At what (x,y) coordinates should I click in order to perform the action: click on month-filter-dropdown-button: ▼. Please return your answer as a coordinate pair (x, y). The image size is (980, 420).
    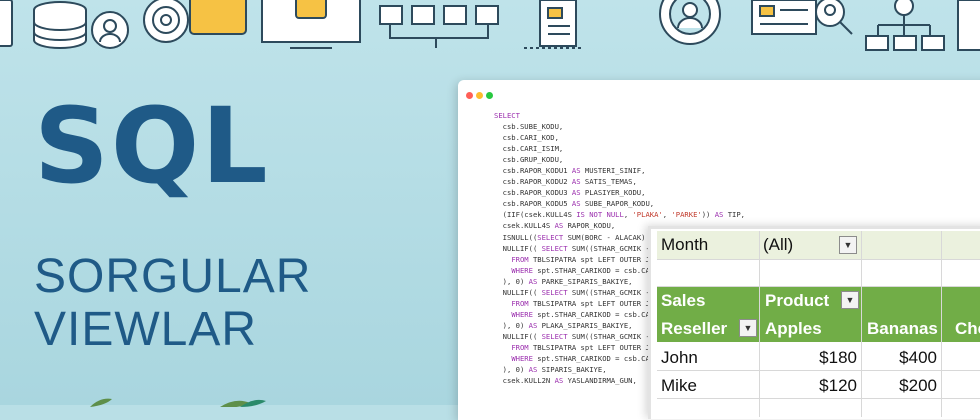
    Looking at the image, I should click on (848, 245).